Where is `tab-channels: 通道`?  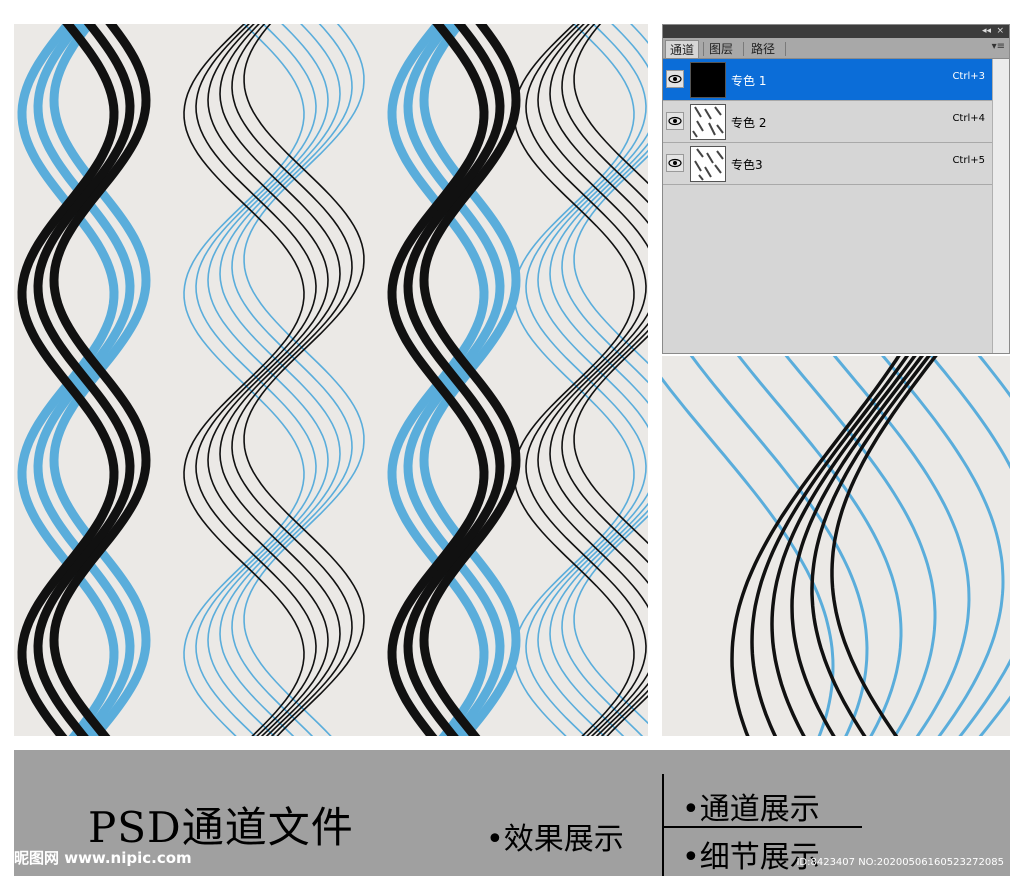 tab-channels: 通道 is located at coordinates (682, 49).